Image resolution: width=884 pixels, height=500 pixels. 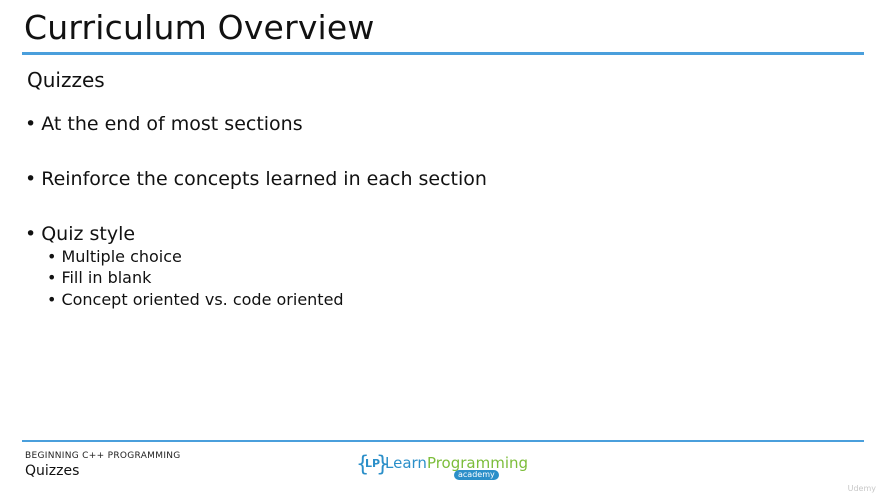 I want to click on sub-bullet-item: • Fill in blank, so click(x=99, y=278).